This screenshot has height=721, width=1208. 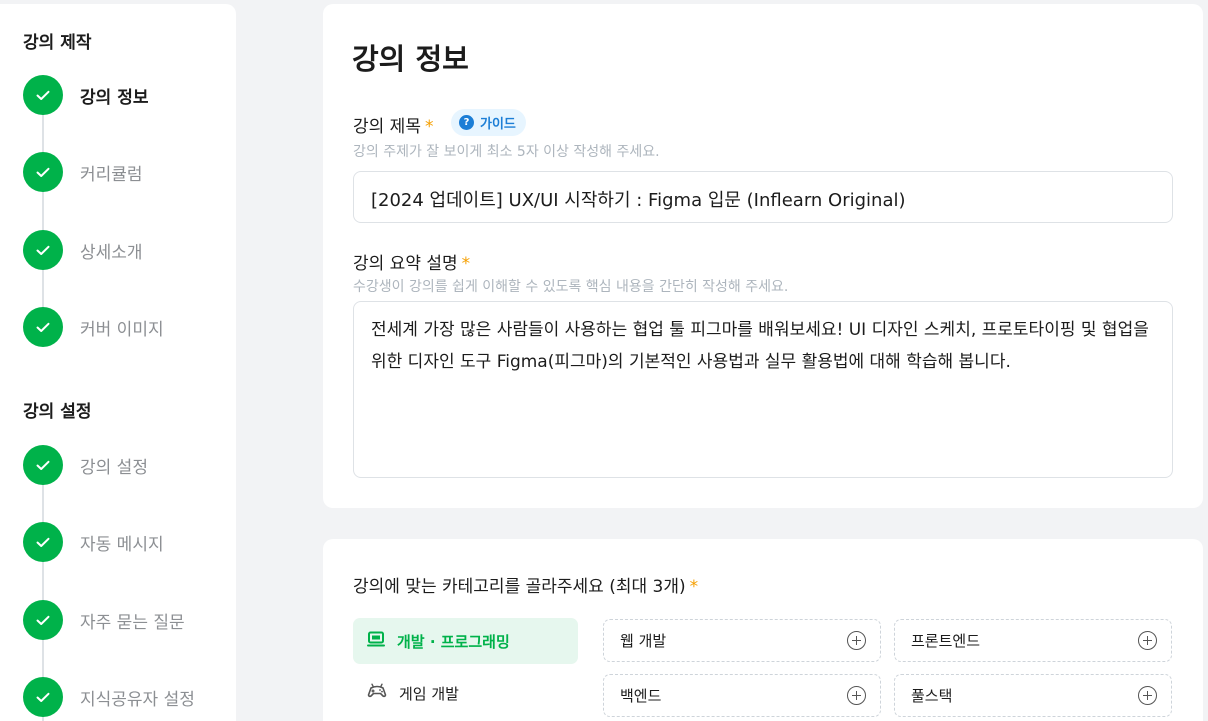 I want to click on course-summary-label: 강의 요약 설명 *, so click(x=411, y=261).